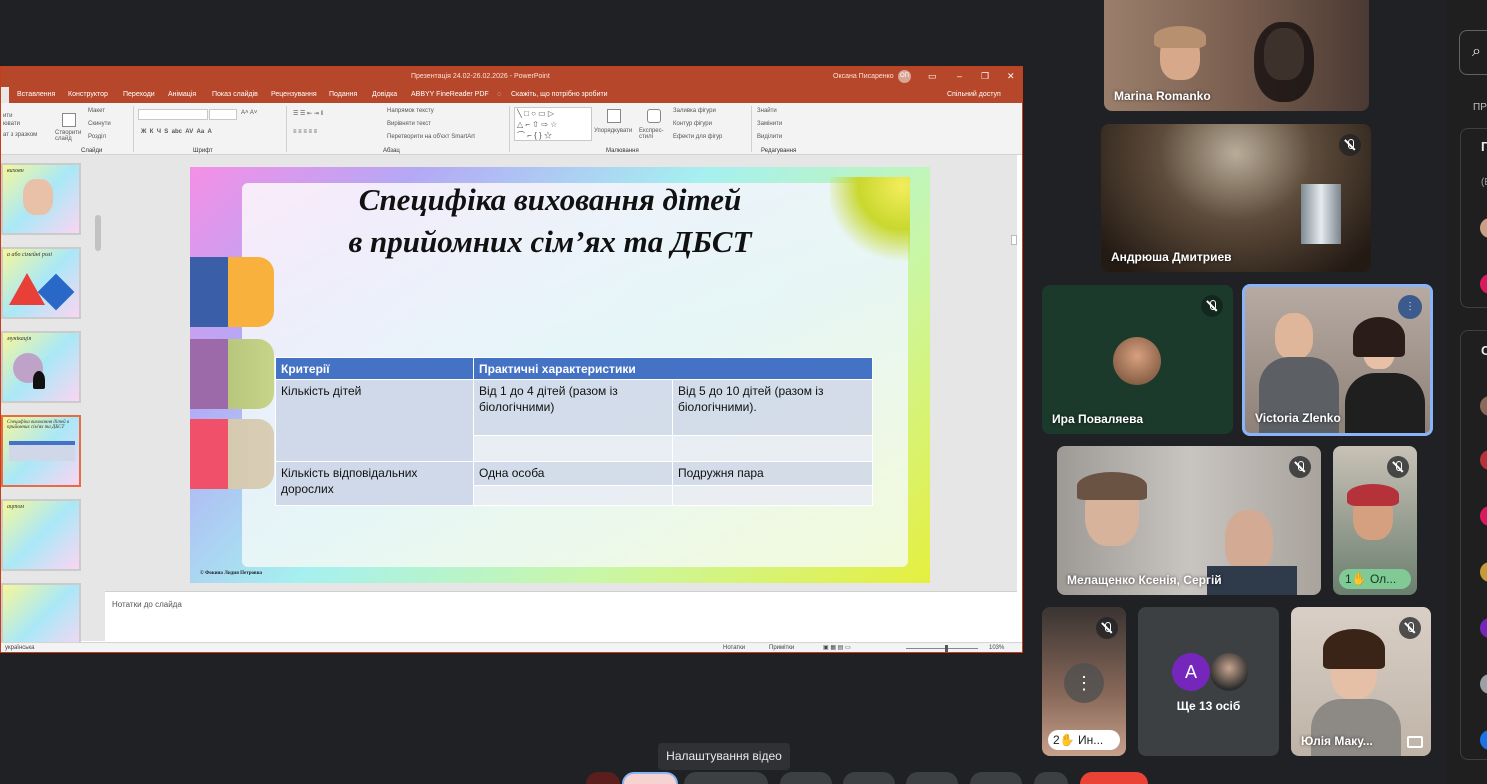  Describe the element at coordinates (20, 135) in the screenshot. I see `paste-format-hint: ат з зразком` at that location.